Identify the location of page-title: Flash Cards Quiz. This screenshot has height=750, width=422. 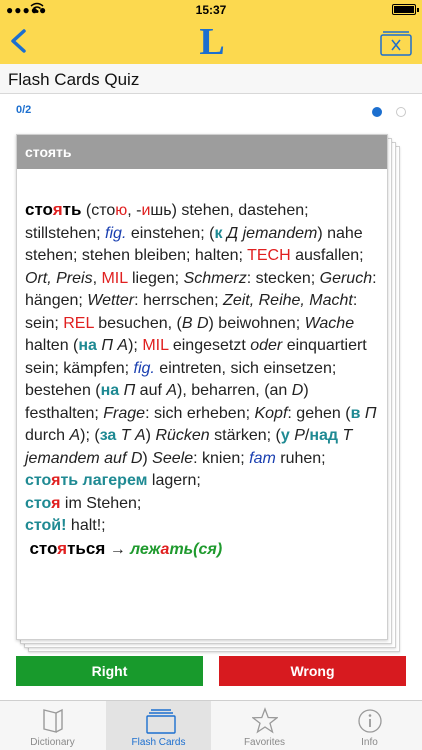
(74, 79).